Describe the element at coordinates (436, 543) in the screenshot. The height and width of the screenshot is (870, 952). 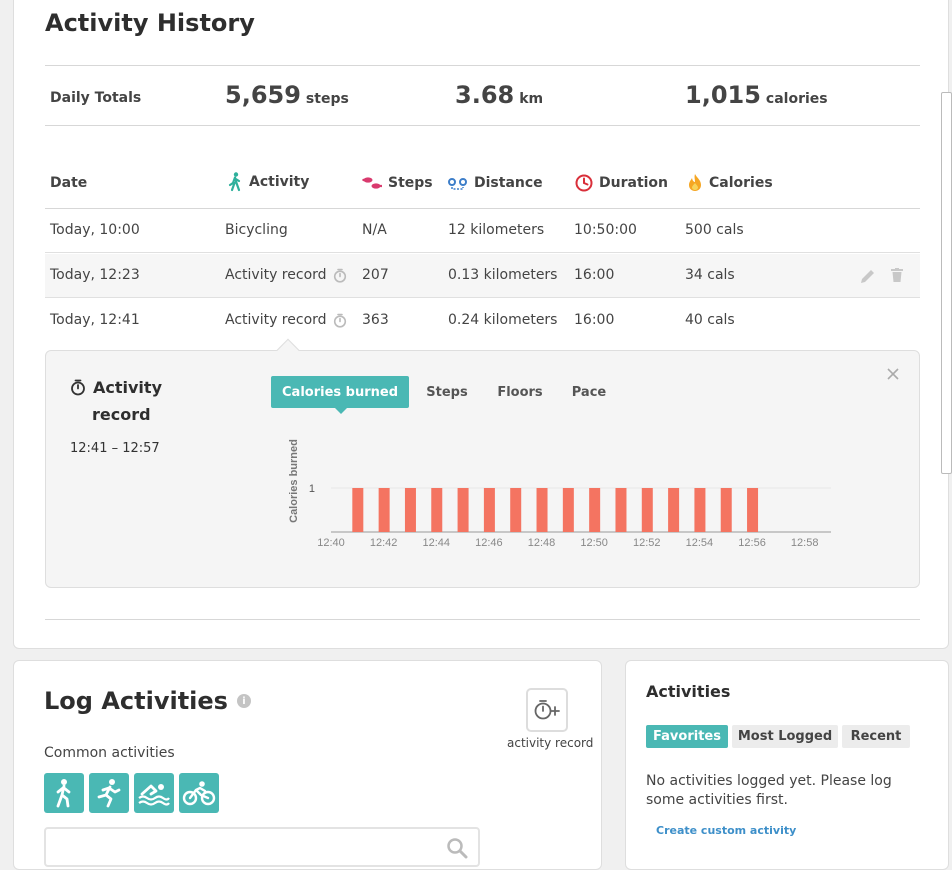
I see `chart-x-tick-label: 12:44` at that location.